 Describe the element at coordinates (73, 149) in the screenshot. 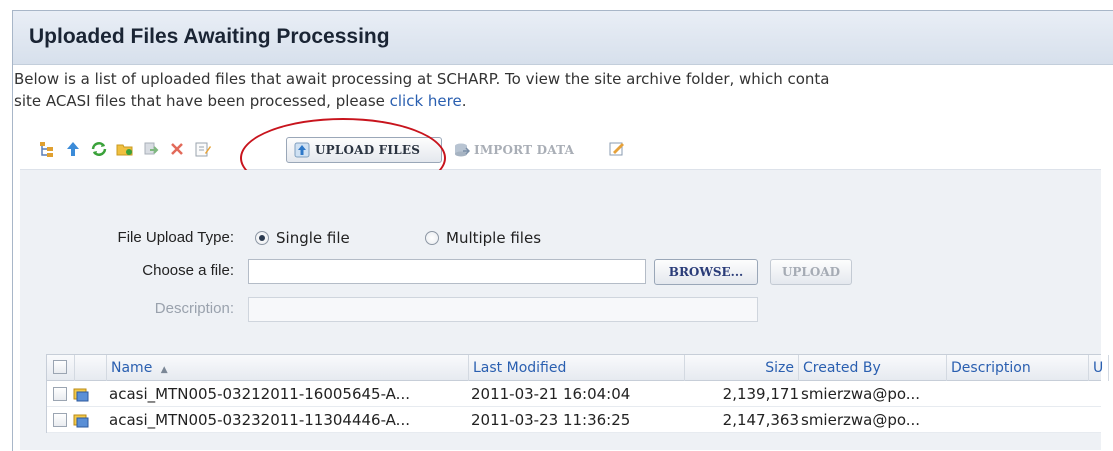

I see `up-arrow-icon` at that location.